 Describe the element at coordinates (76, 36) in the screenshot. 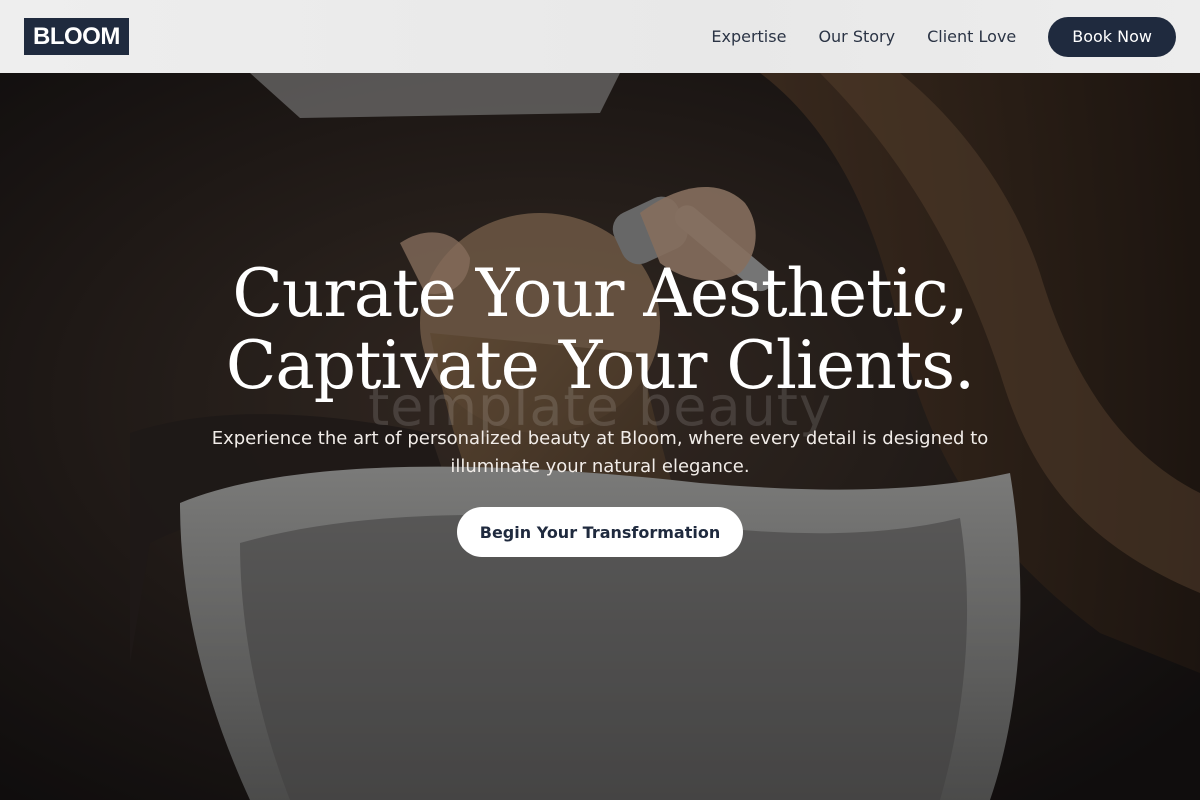

I see `brand-logo: BLOOM` at that location.